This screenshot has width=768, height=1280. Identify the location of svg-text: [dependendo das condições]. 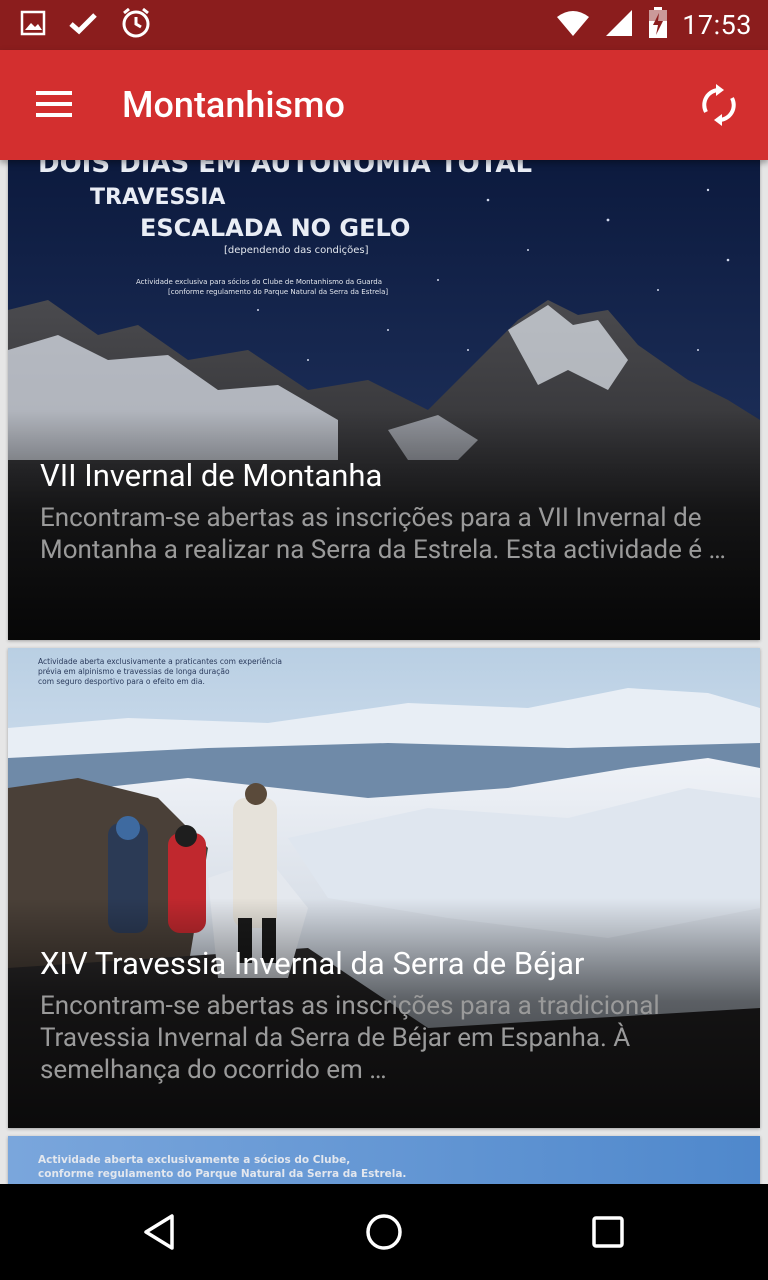
(296, 250).